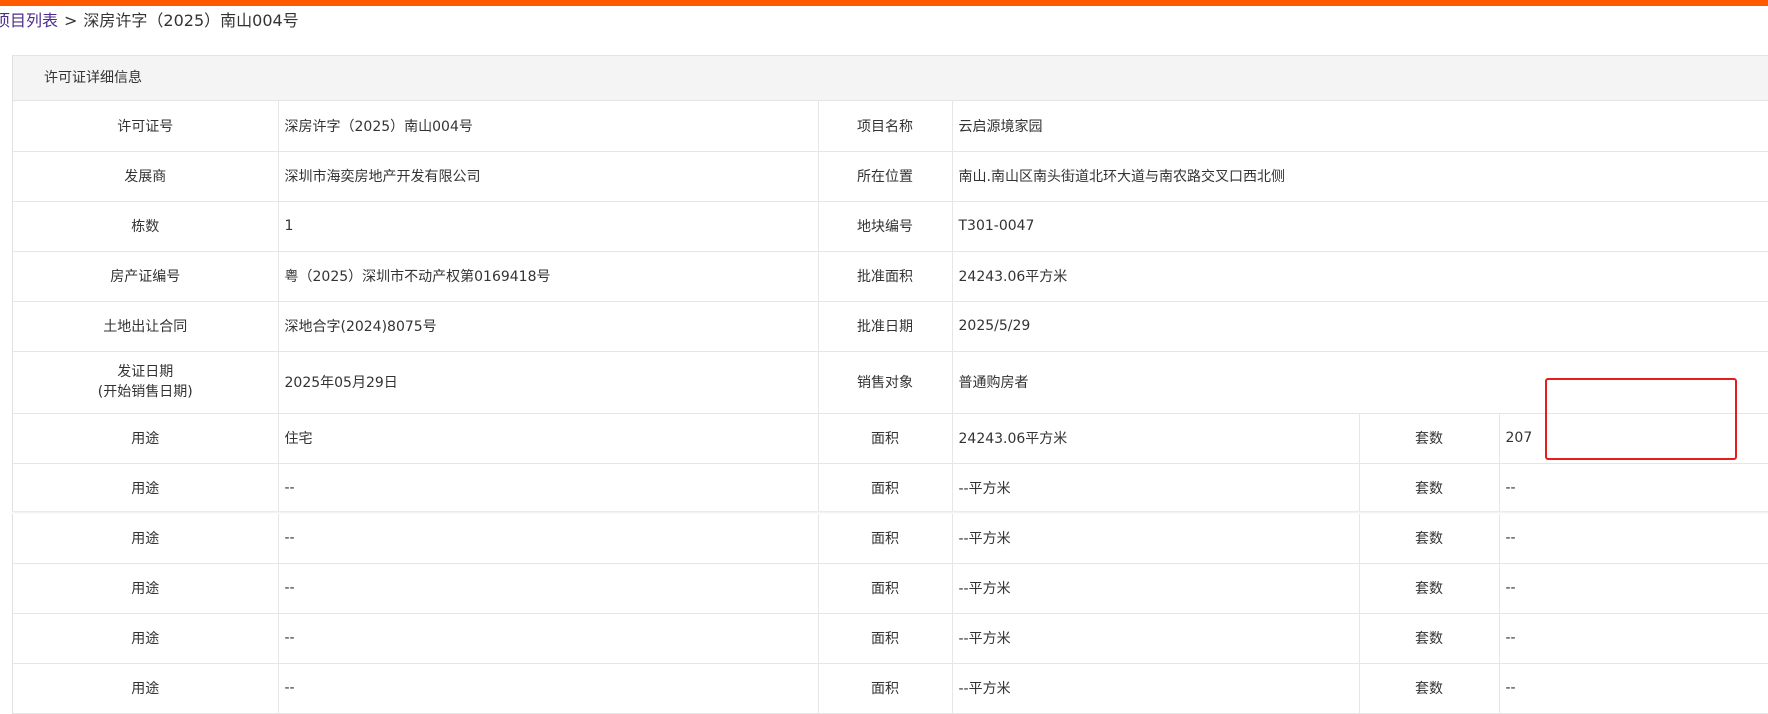  Describe the element at coordinates (885, 176) in the screenshot. I see `location-label: 所在位置` at that location.